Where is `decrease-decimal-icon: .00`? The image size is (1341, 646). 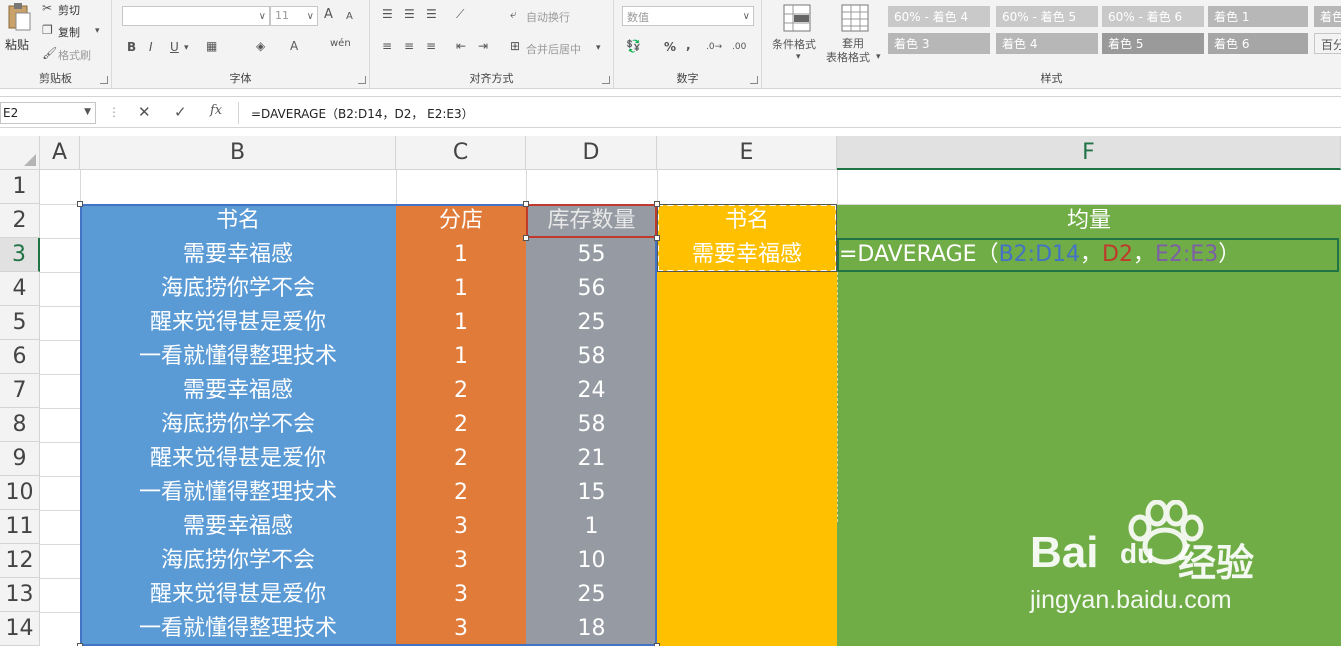
decrease-decimal-icon: .00 is located at coordinates (739, 47).